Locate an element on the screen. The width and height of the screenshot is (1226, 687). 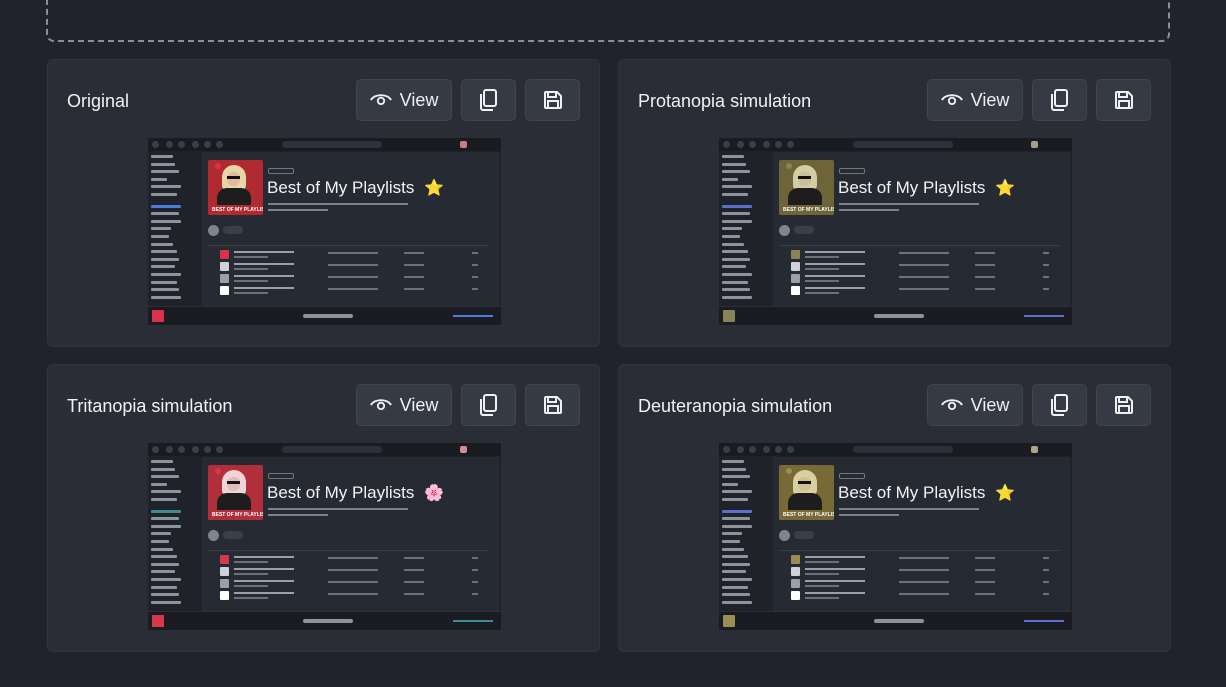
player-controls is located at coordinates (899, 621).